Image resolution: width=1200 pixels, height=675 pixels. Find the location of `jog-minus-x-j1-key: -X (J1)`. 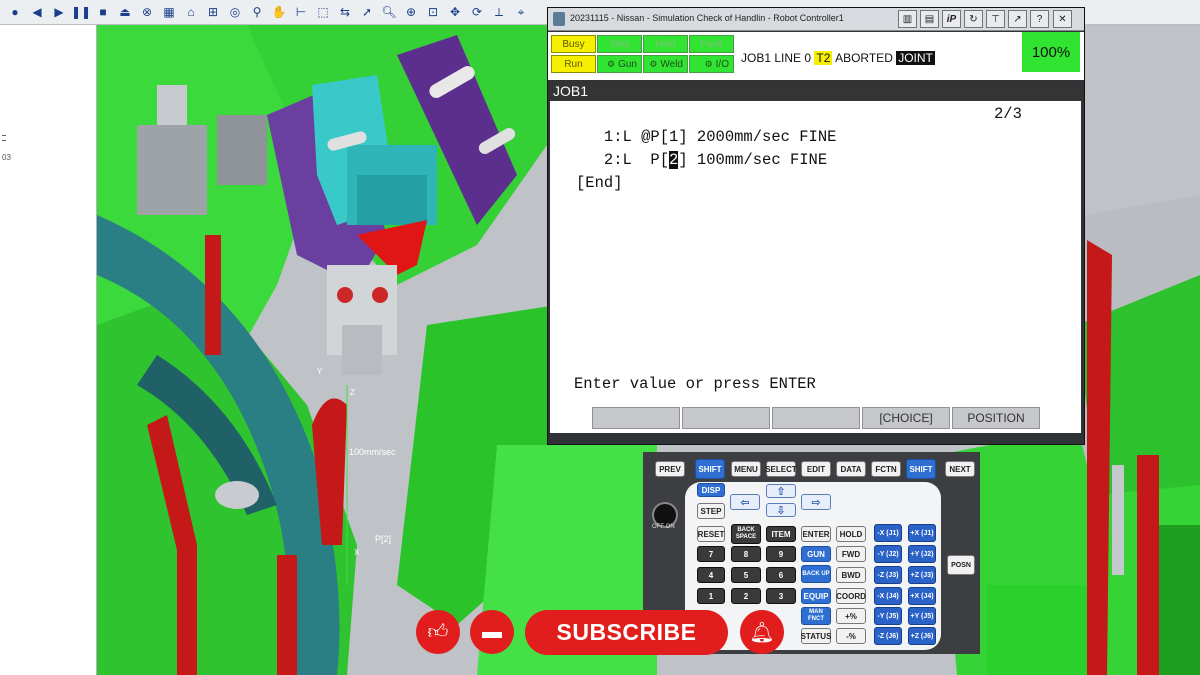

jog-minus-x-j1-key: -X (J1) is located at coordinates (888, 533).